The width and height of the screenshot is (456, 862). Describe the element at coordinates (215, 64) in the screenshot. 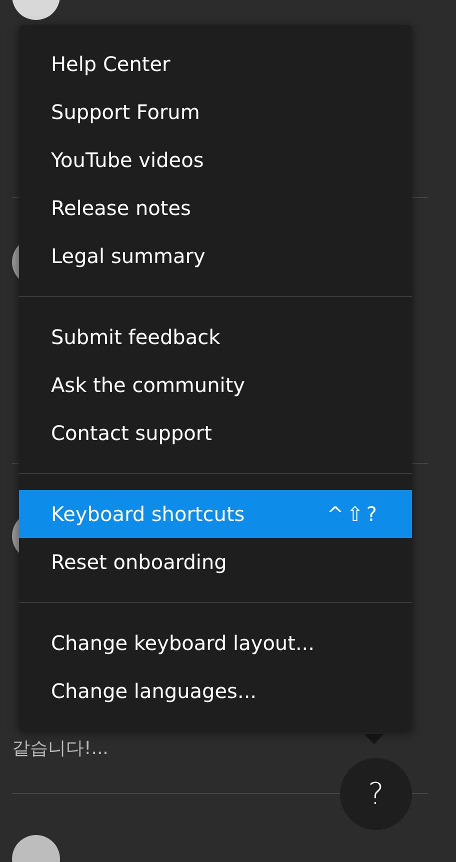

I see `menu-item: Help Center` at that location.